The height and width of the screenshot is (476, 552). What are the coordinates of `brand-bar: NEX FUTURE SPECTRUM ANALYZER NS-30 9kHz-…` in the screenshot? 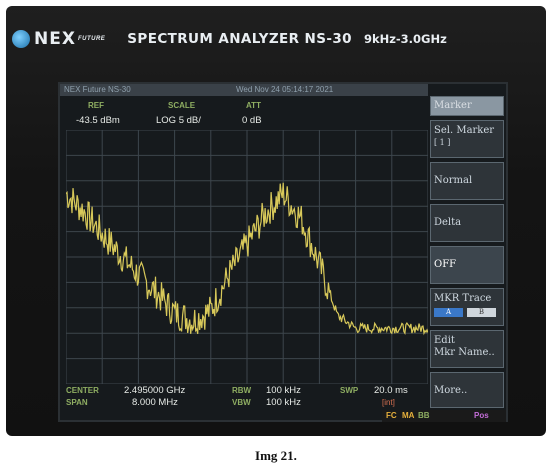 It's located at (276, 39).